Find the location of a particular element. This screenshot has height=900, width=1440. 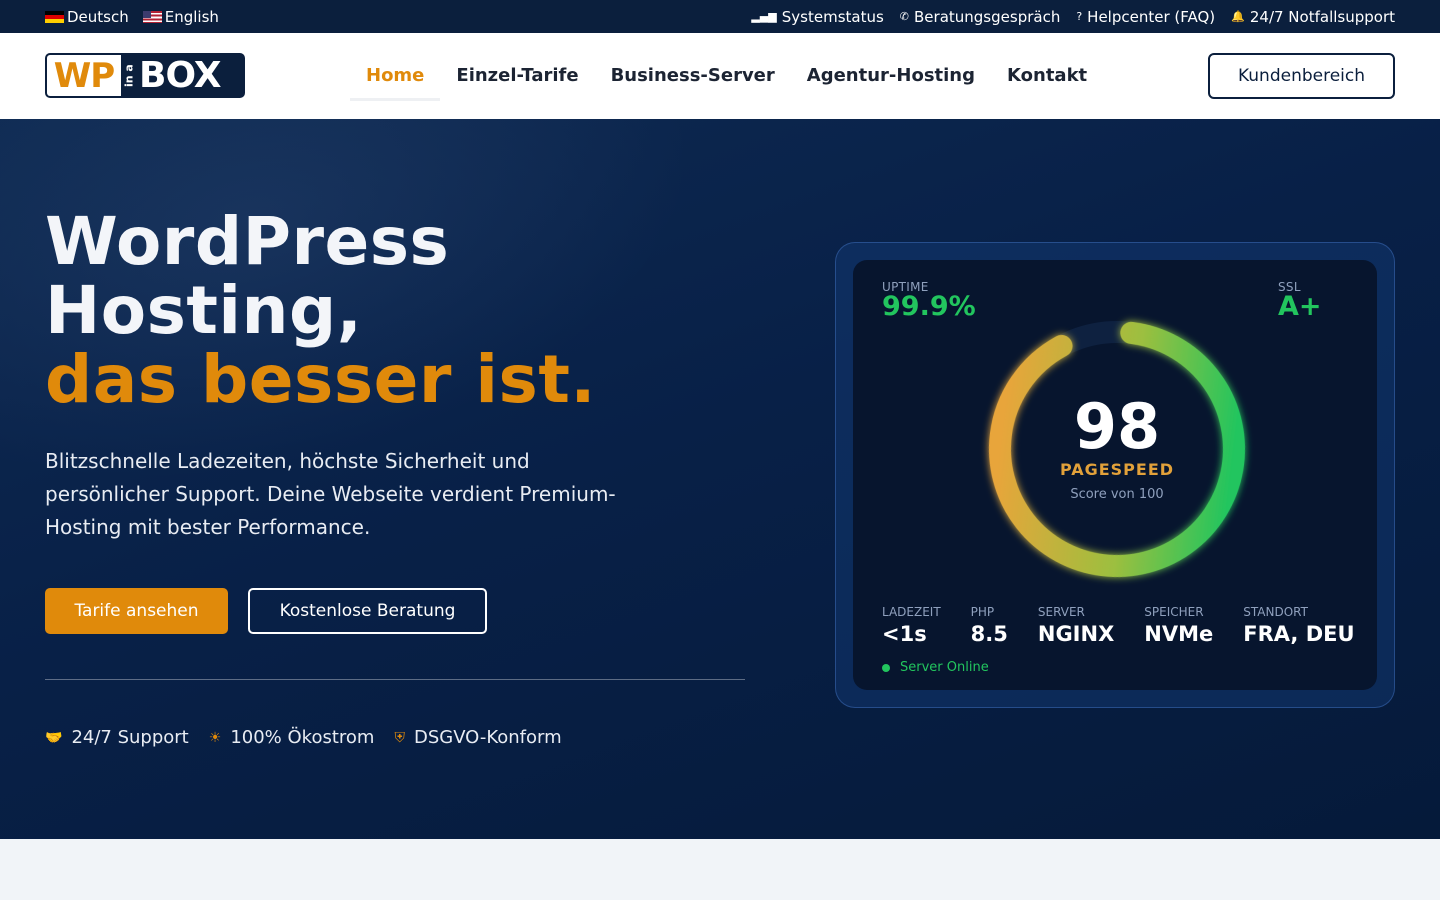

next-section is located at coordinates (720, 869).